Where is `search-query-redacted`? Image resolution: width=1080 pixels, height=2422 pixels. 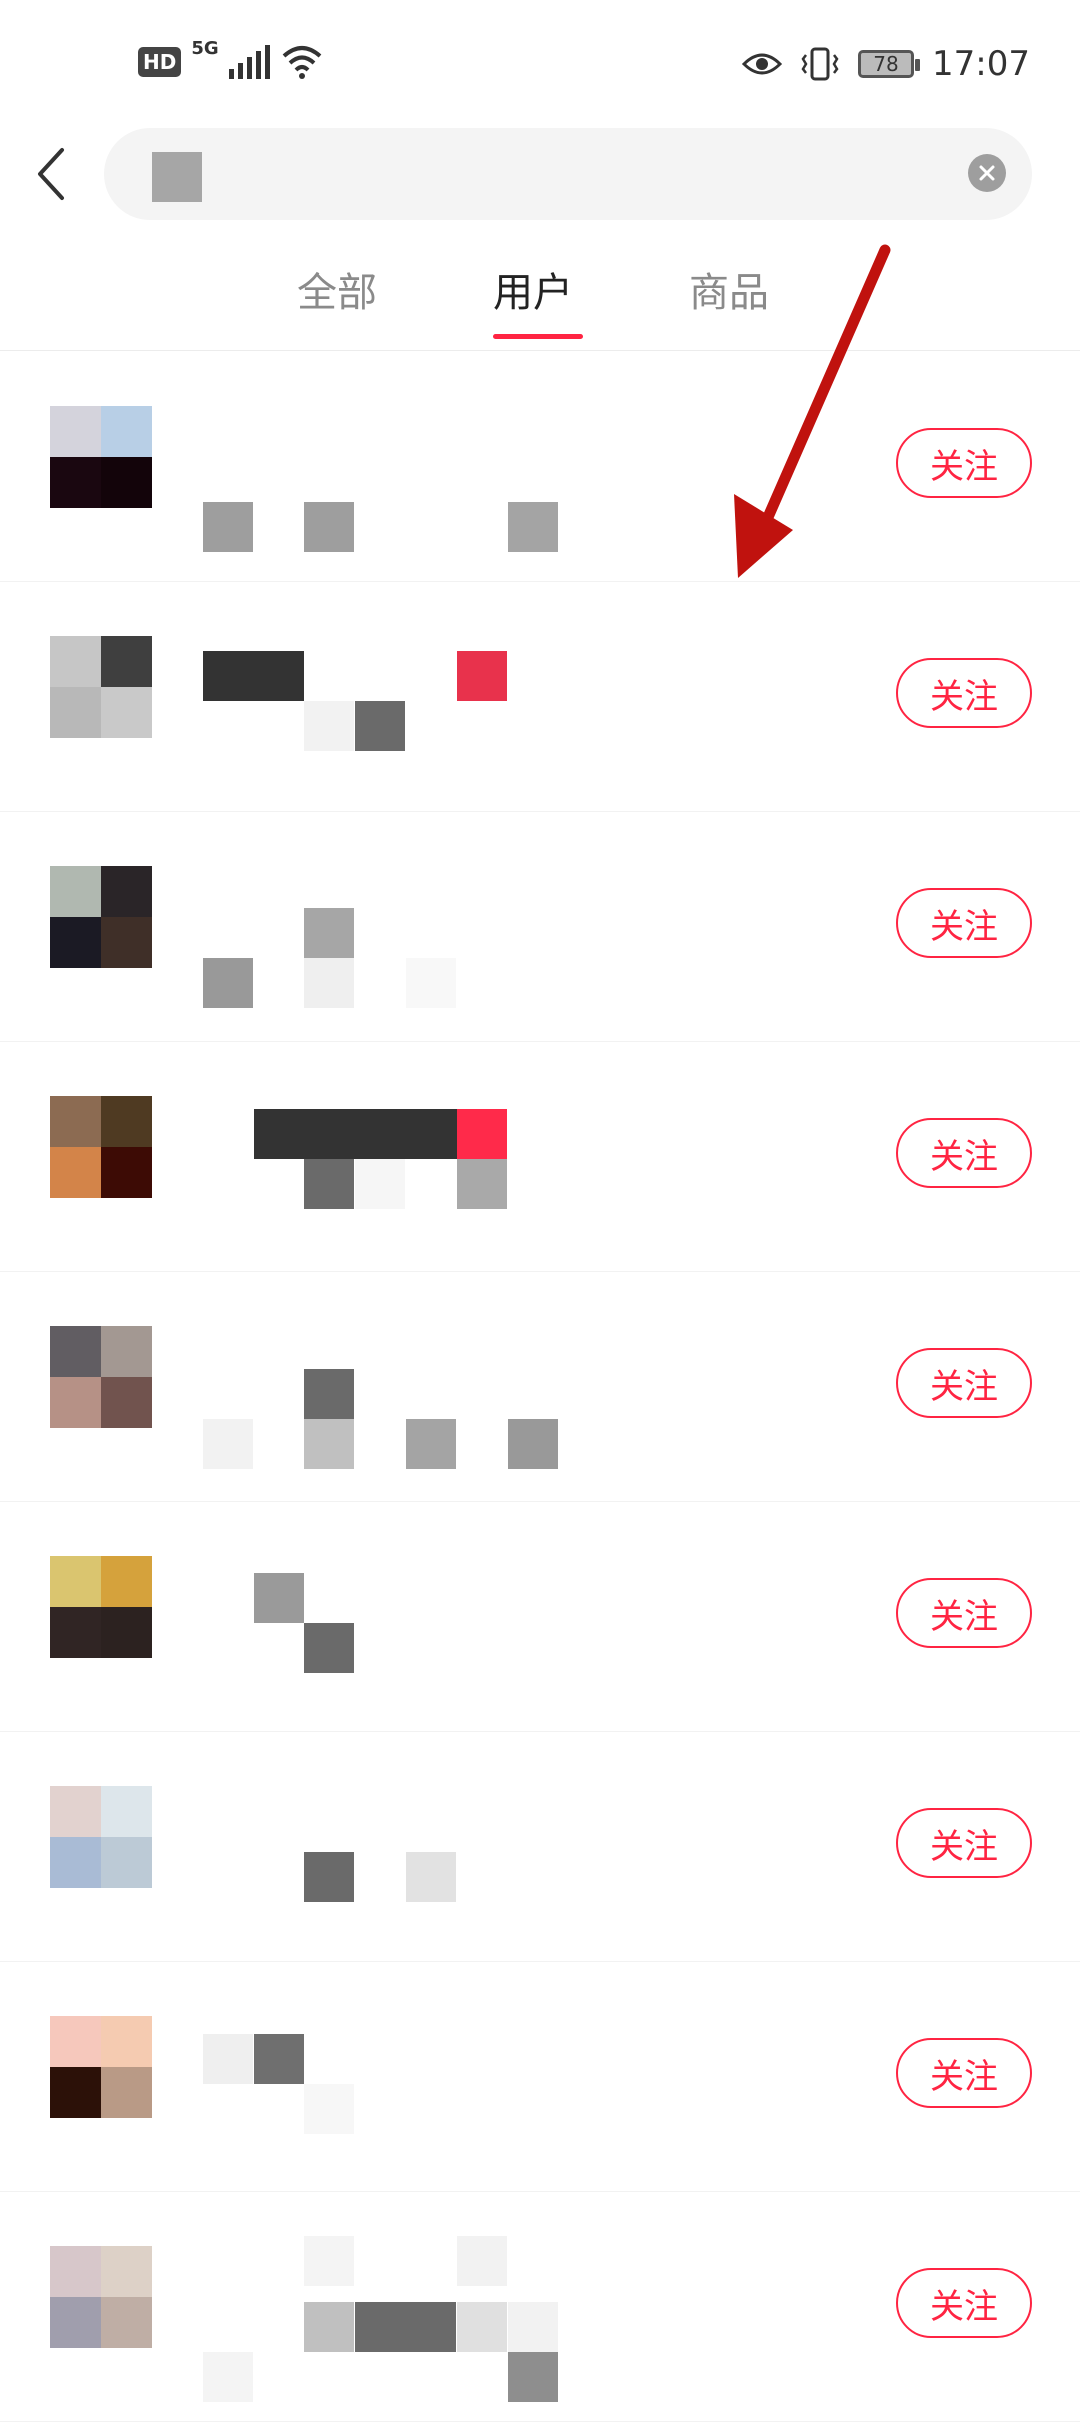 search-query-redacted is located at coordinates (177, 177).